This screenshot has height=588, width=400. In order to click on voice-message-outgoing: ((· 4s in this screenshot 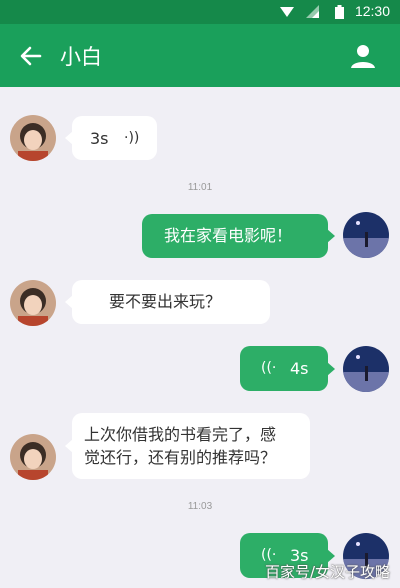, I will do `click(287, 368)`.